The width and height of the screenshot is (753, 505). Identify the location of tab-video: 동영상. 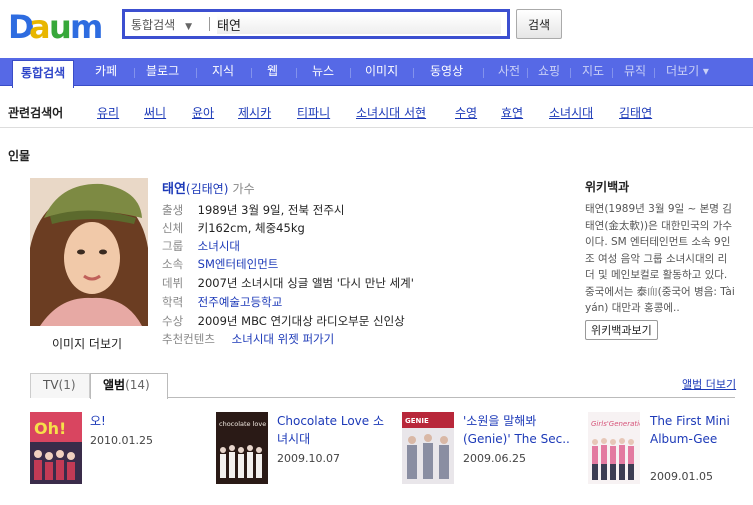
(446, 72).